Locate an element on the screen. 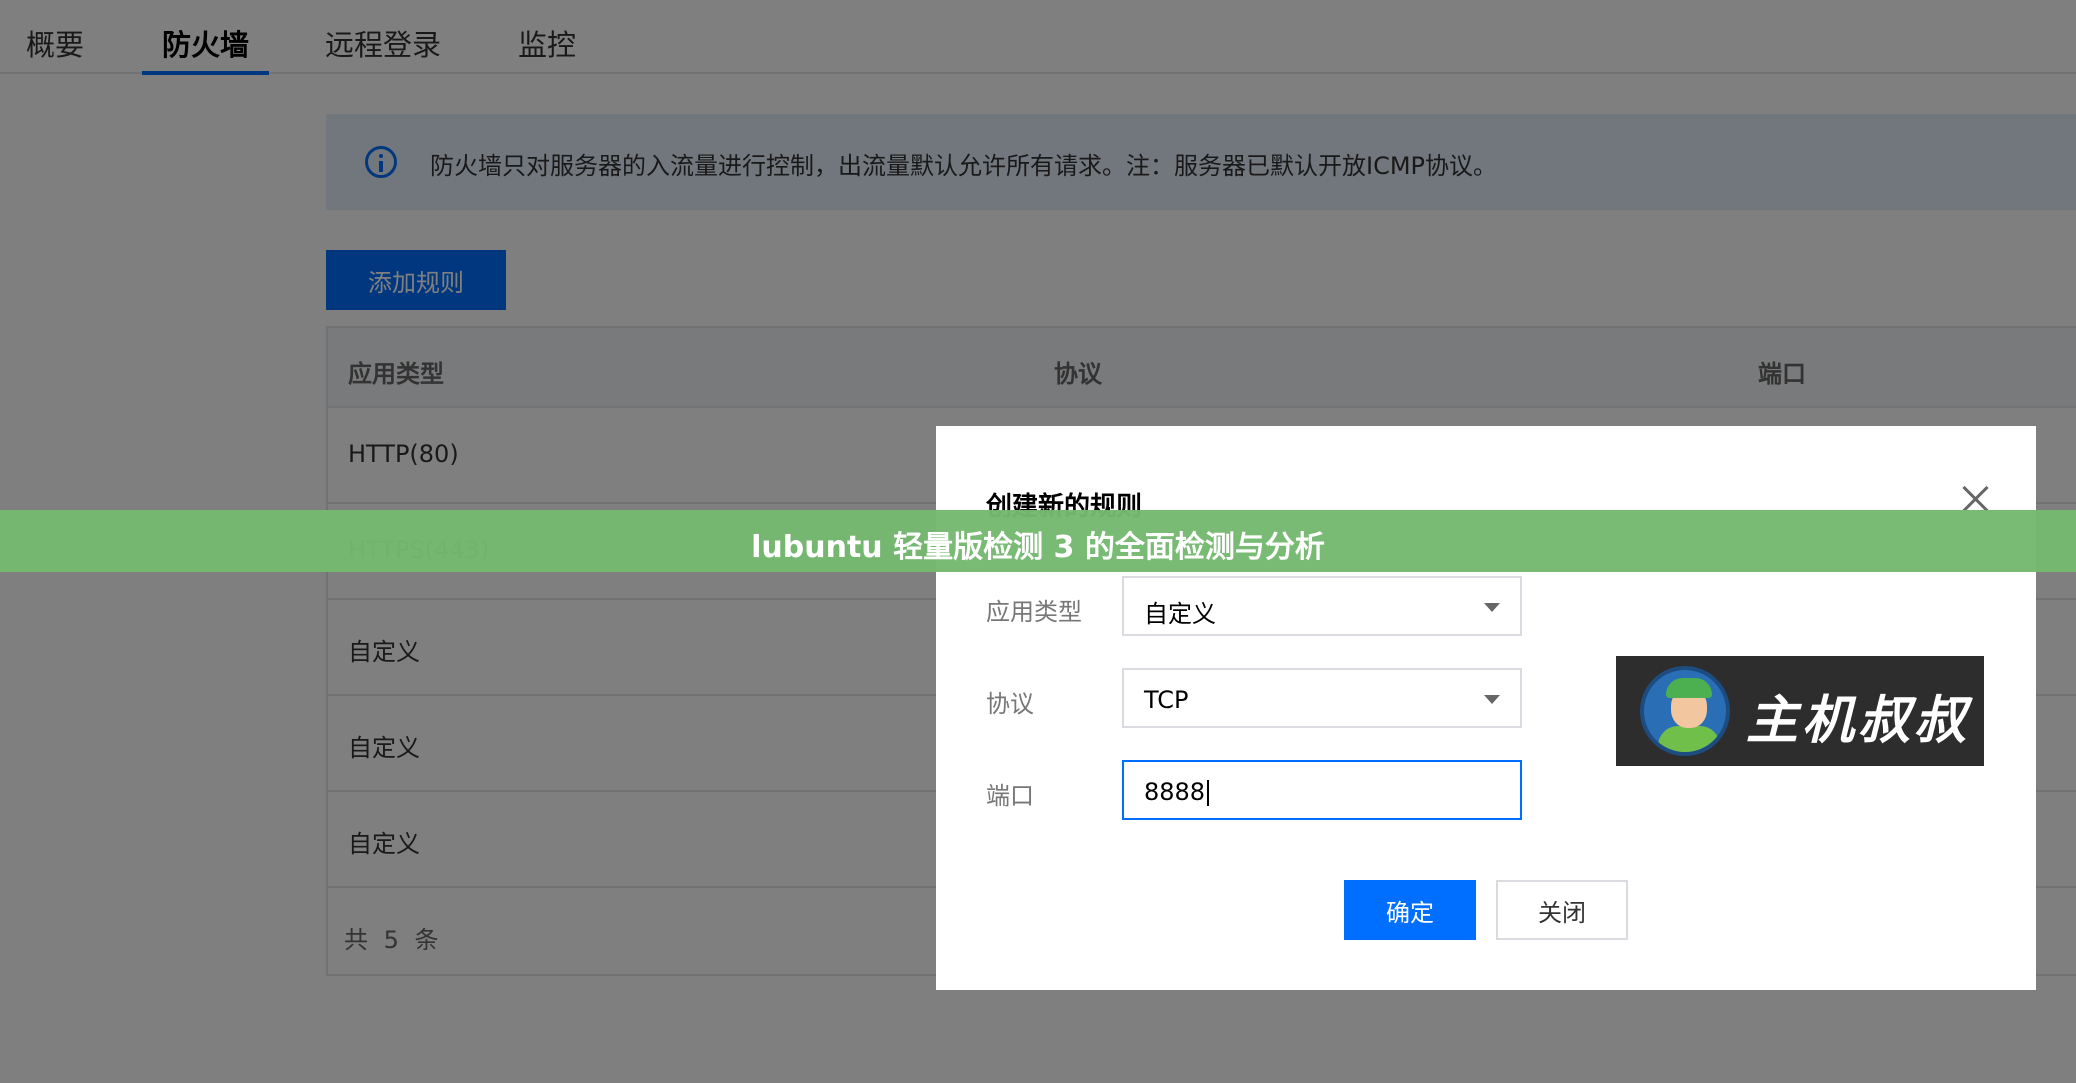 Image resolution: width=2076 pixels, height=1083 pixels. title-banner: lubuntu 轻量版检测 3 的全面检测与分析 is located at coordinates (1038, 541).